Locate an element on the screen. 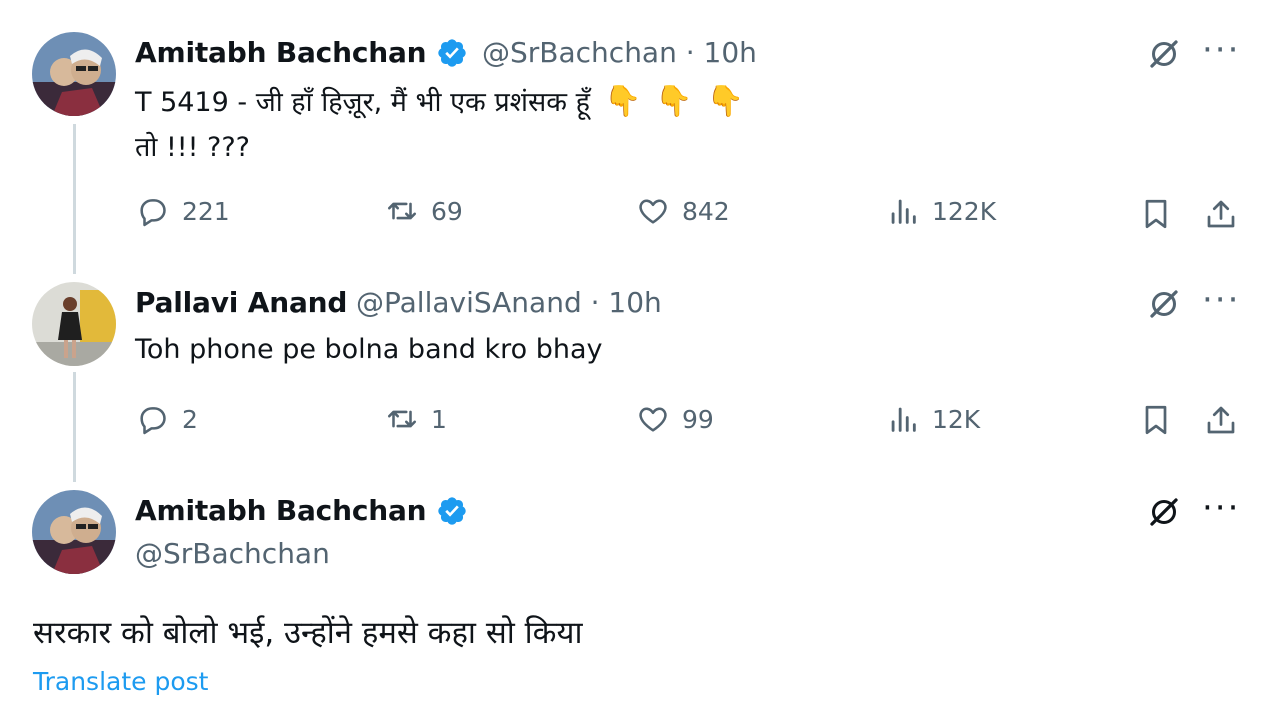 This screenshot has width=1280, height=720. repost-count: 1 is located at coordinates (439, 419).